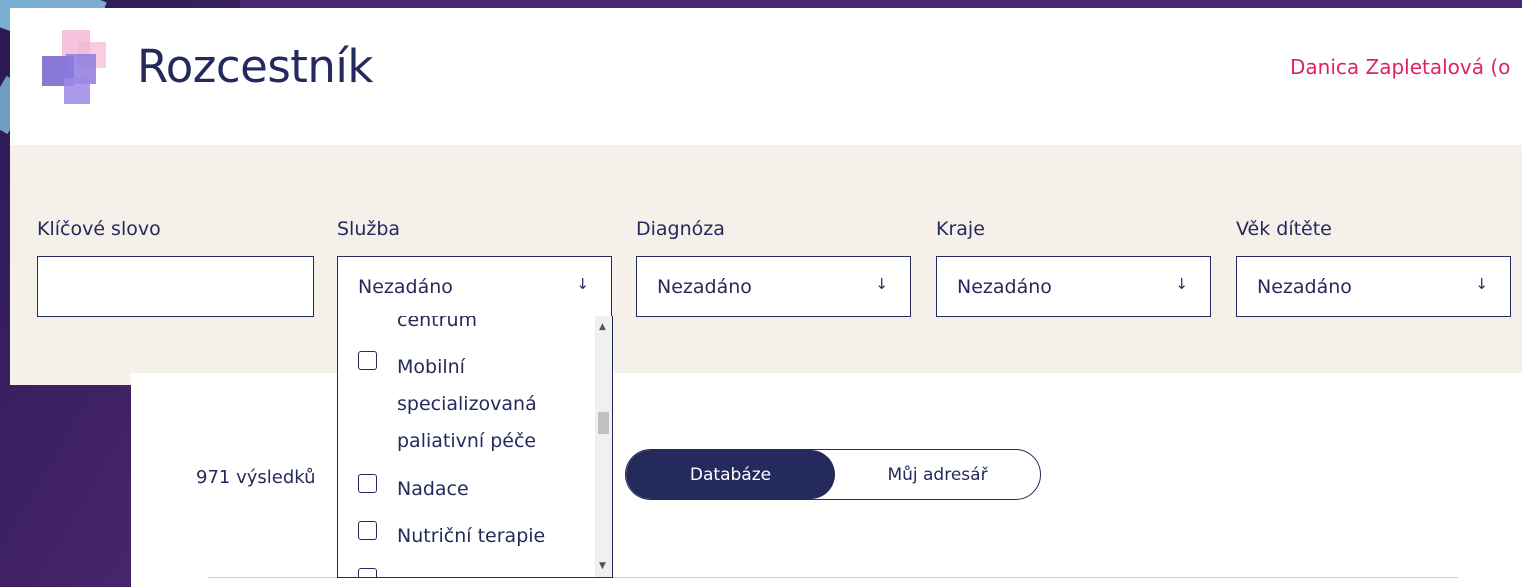  Describe the element at coordinates (1400, 67) in the screenshot. I see `user-name-link: Danica Zapletalová (o` at that location.